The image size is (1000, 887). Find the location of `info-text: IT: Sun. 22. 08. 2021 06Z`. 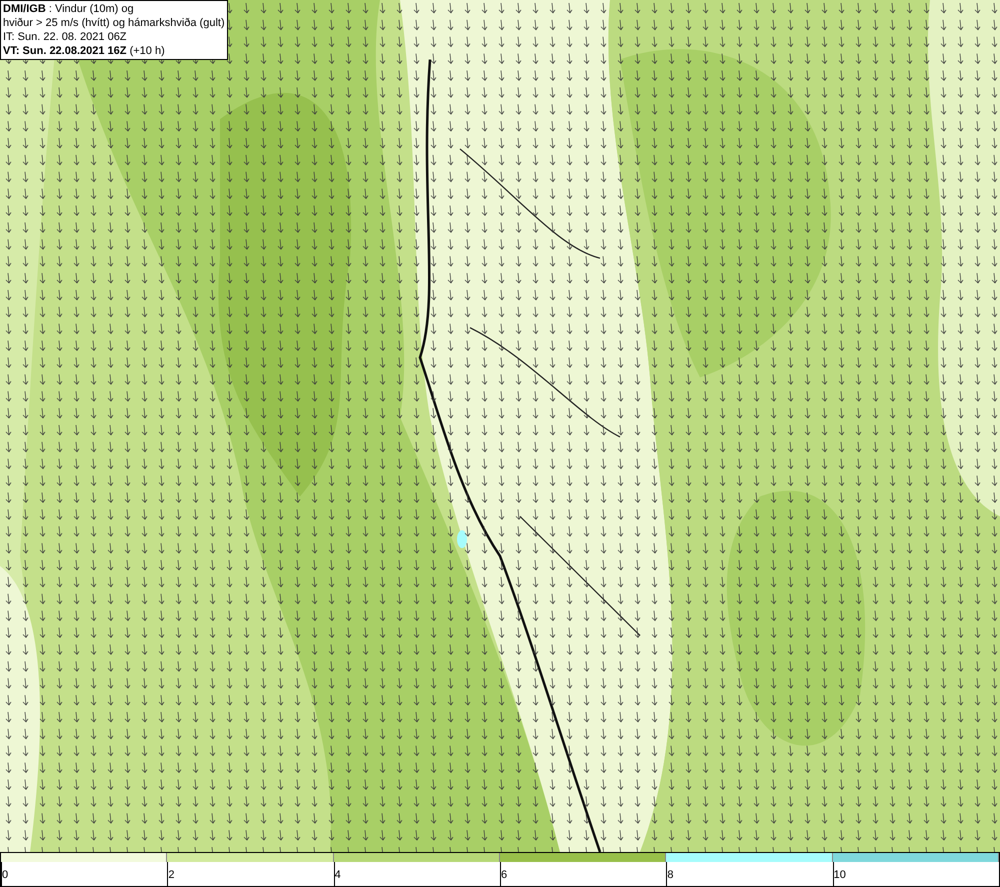

info-text: IT: Sun. 22. 08. 2021 06Z is located at coordinates (65, 37).